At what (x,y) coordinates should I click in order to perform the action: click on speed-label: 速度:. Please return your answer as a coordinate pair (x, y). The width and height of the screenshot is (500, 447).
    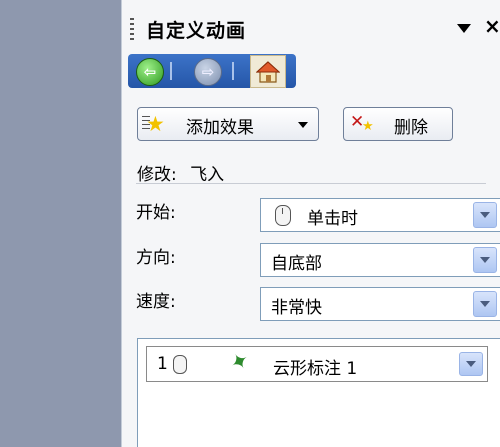
    Looking at the image, I should click on (156, 302).